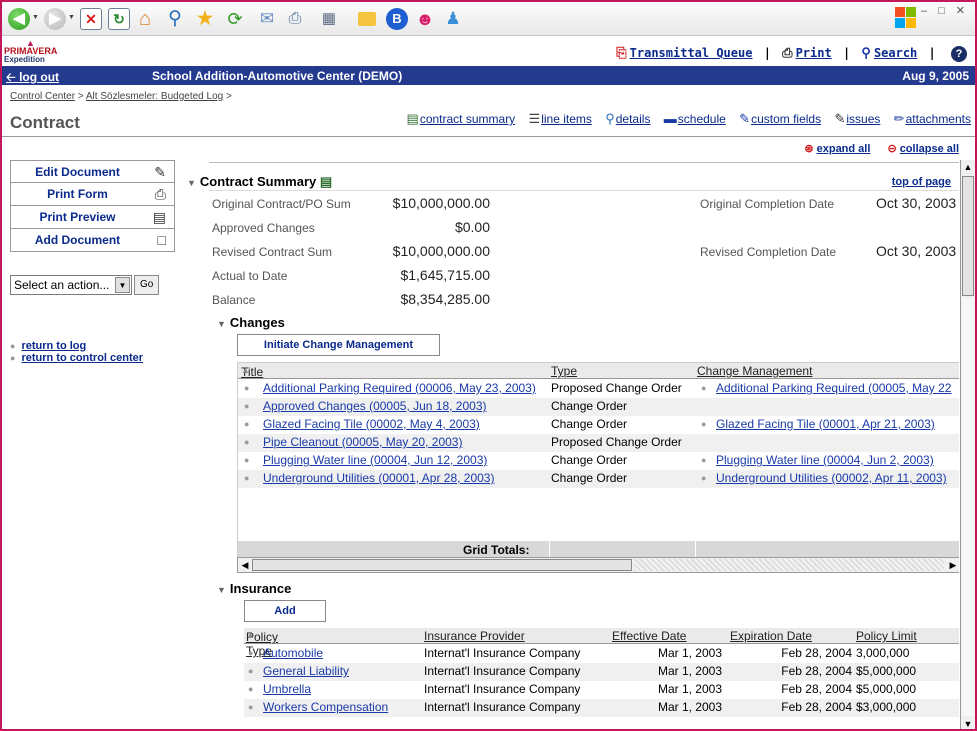  What do you see at coordinates (55, 19) in the screenshot?
I see `forward-icon: ▶` at bounding box center [55, 19].